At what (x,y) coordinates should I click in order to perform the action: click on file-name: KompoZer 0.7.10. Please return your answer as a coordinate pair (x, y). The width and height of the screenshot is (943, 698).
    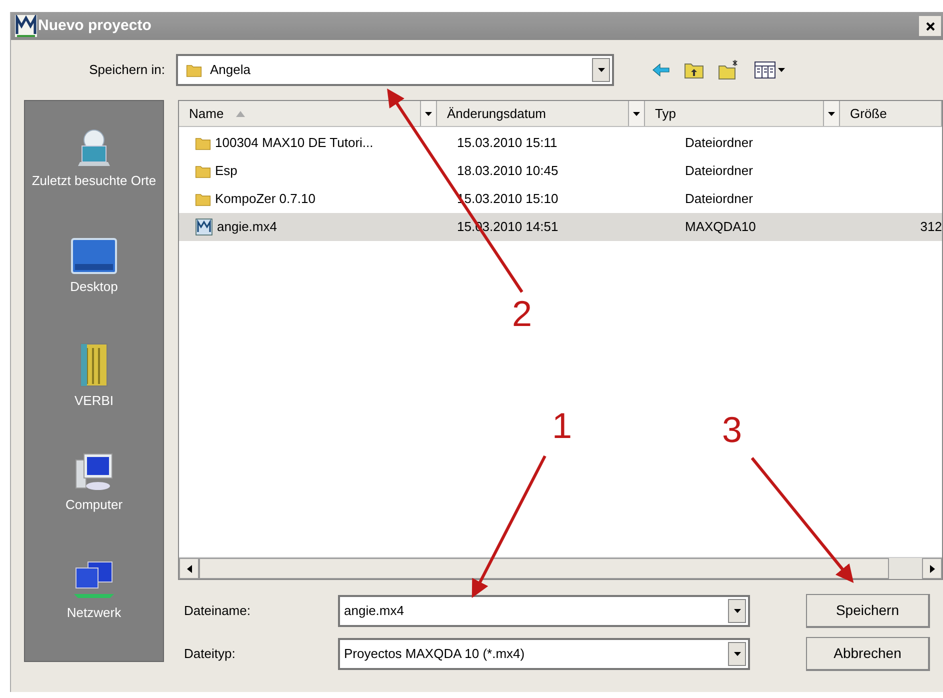
    Looking at the image, I should click on (265, 199).